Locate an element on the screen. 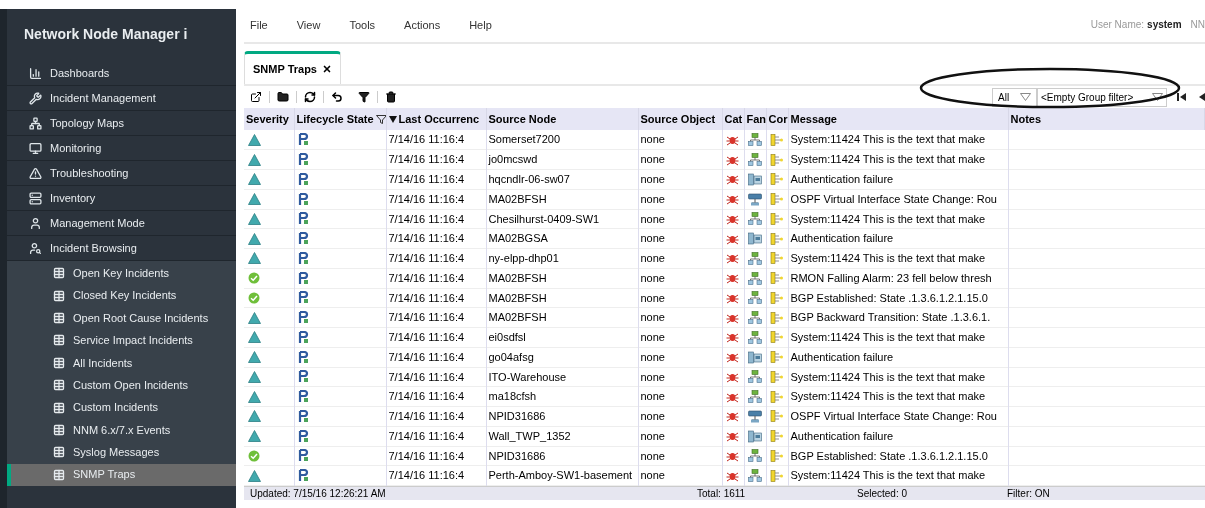 This screenshot has height=508, width=1205. nav-subitem: Custom Open Incidents is located at coordinates (121, 385).